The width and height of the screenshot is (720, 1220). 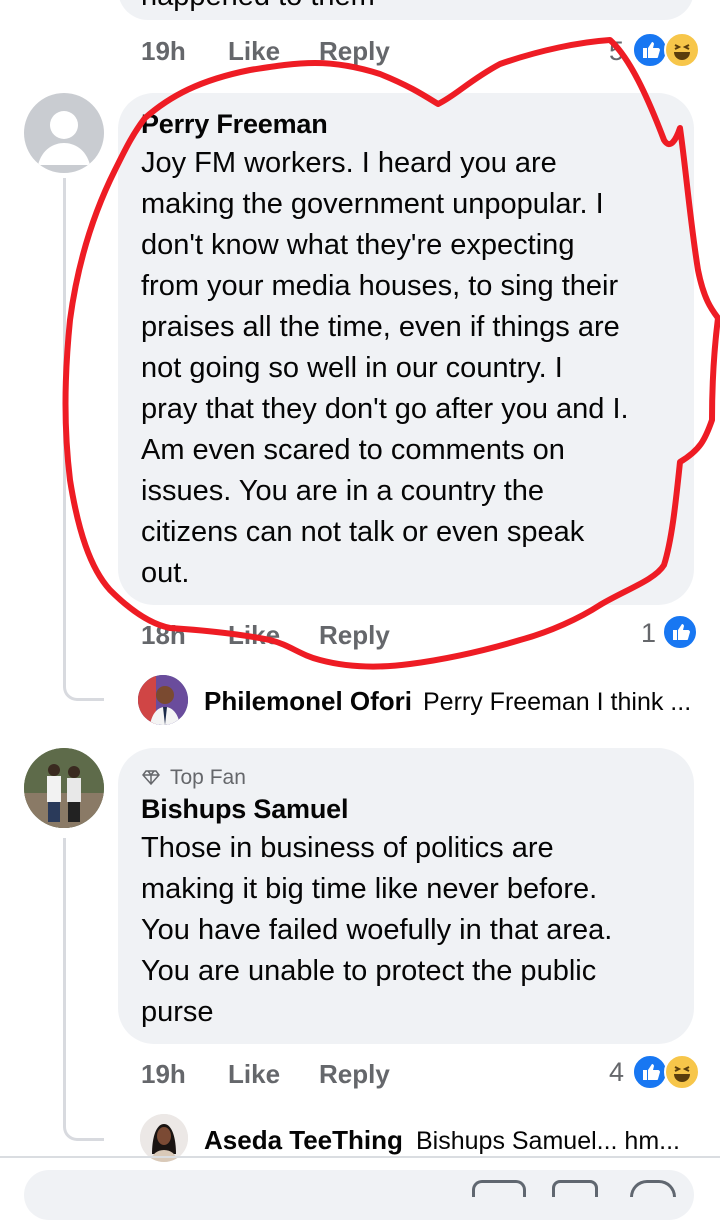 I want to click on bottom-divider, so click(x=360, y=1157).